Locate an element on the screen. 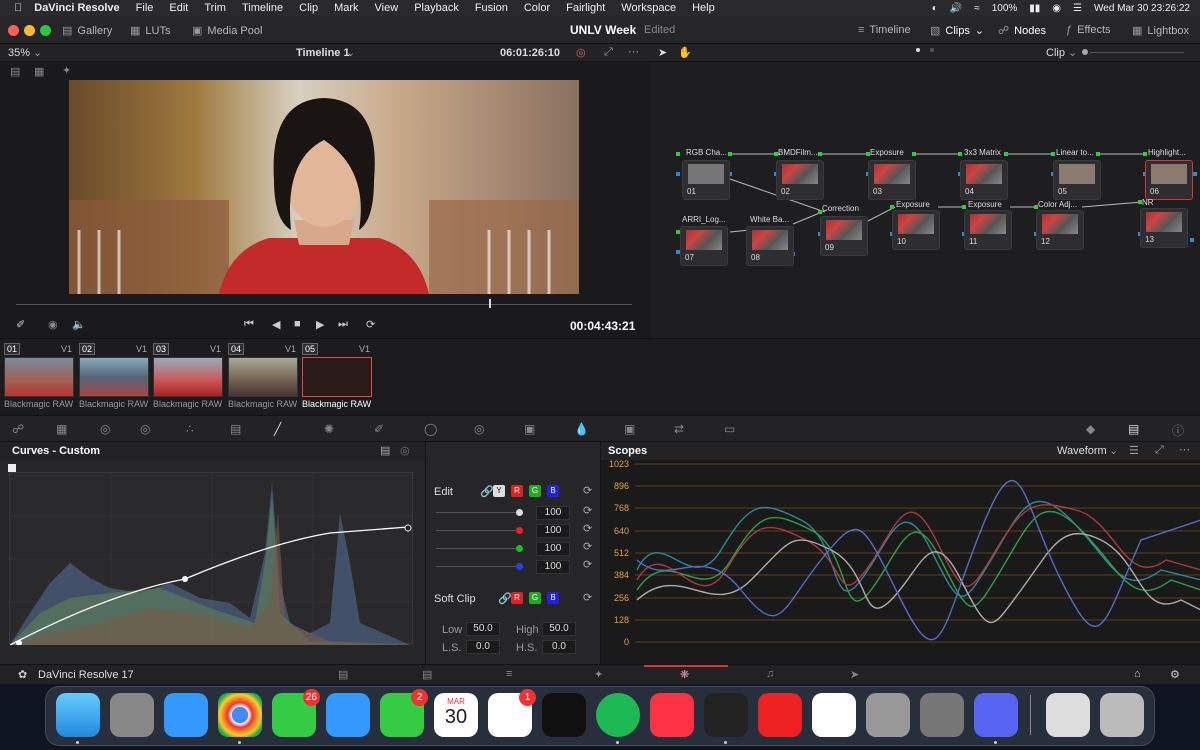 The height and width of the screenshot is (750, 1200). menu-clip: Clip is located at coordinates (308, 8).